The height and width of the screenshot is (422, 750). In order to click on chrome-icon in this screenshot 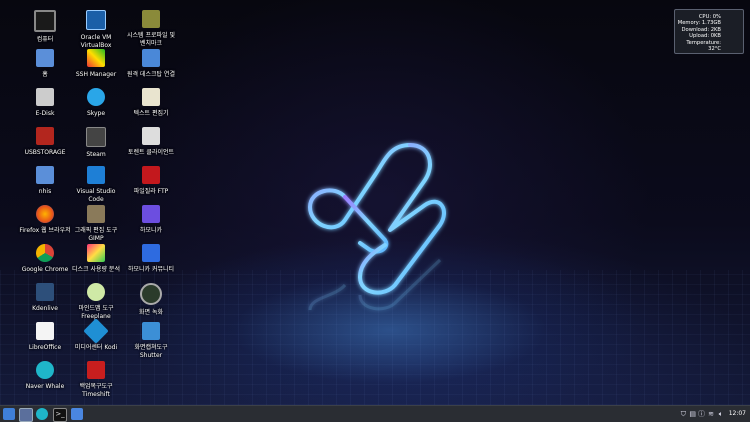, I will do `click(45, 253)`.